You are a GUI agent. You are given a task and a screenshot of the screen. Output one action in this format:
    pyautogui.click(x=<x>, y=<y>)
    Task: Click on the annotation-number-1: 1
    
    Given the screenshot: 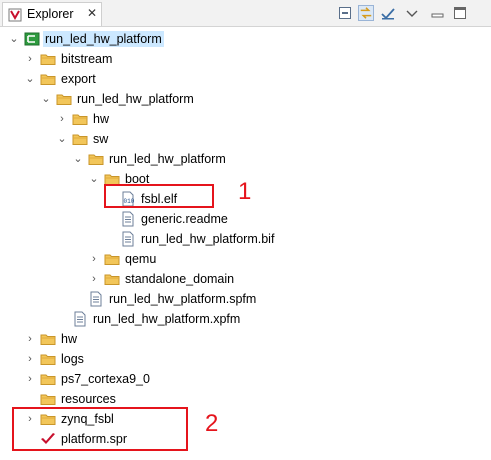 What is the action you would take?
    pyautogui.click(x=245, y=191)
    